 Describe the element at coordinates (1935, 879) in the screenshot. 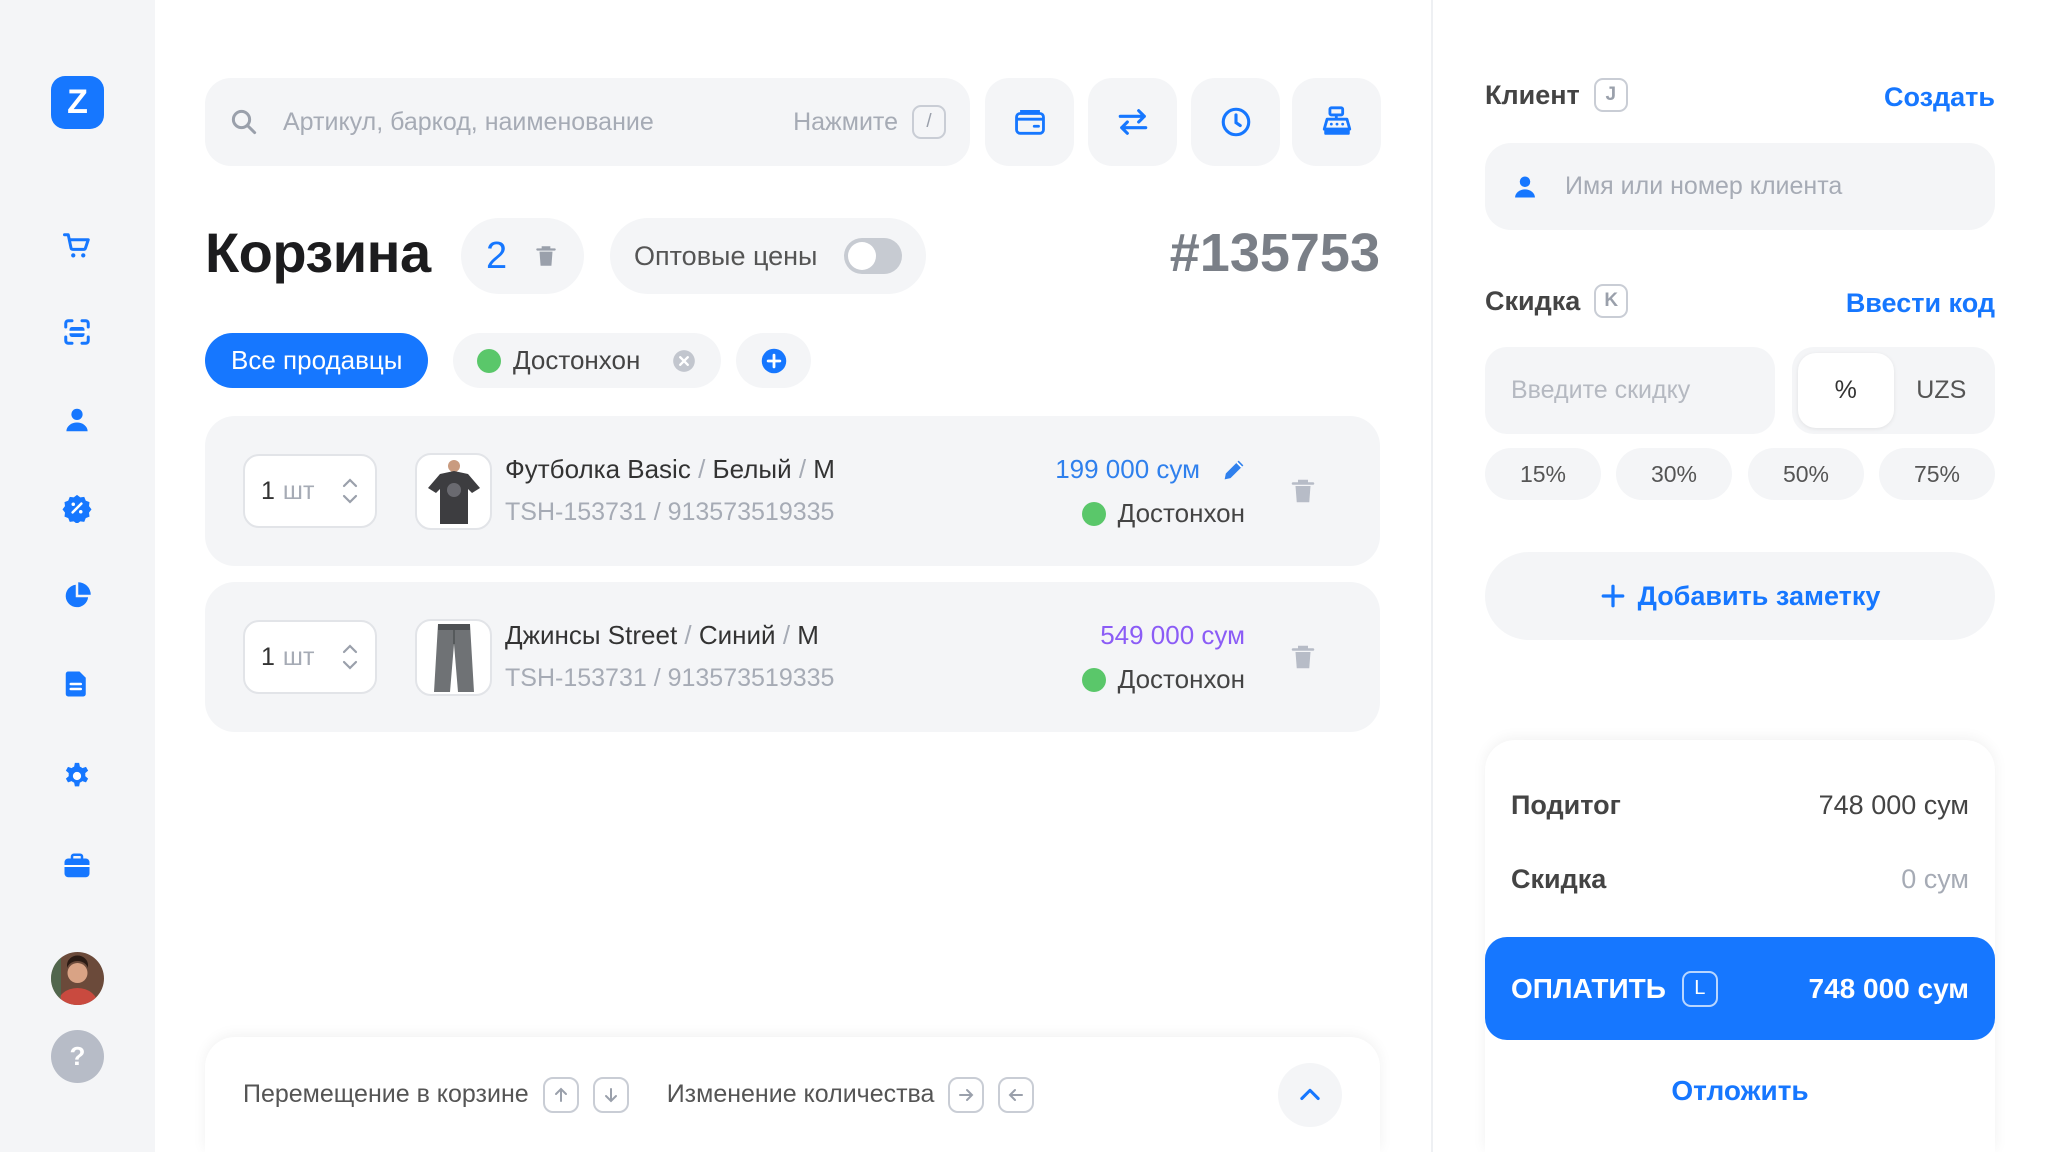

I see `discount-summary-value: 0 сум` at that location.